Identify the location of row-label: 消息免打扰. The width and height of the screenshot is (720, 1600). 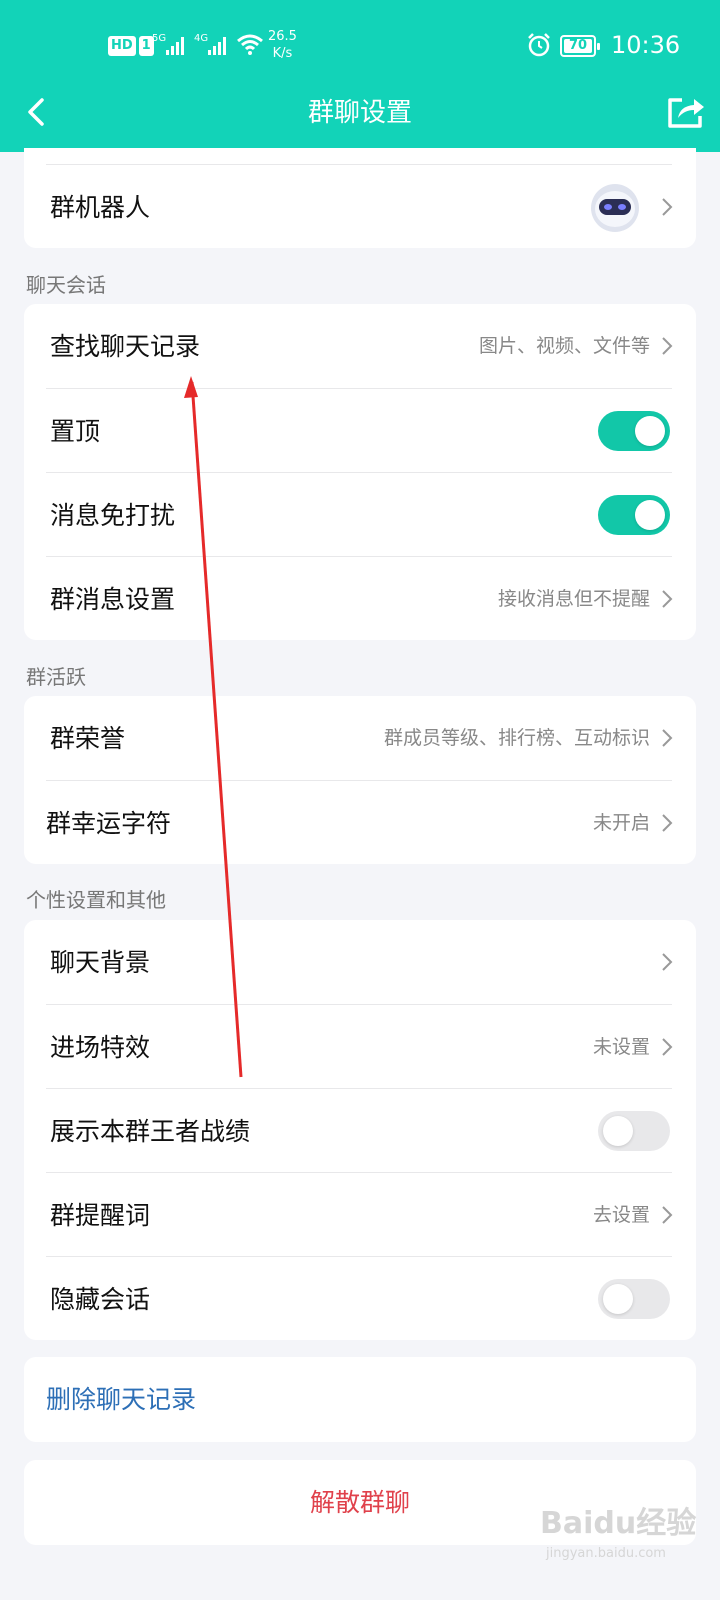
(113, 515).